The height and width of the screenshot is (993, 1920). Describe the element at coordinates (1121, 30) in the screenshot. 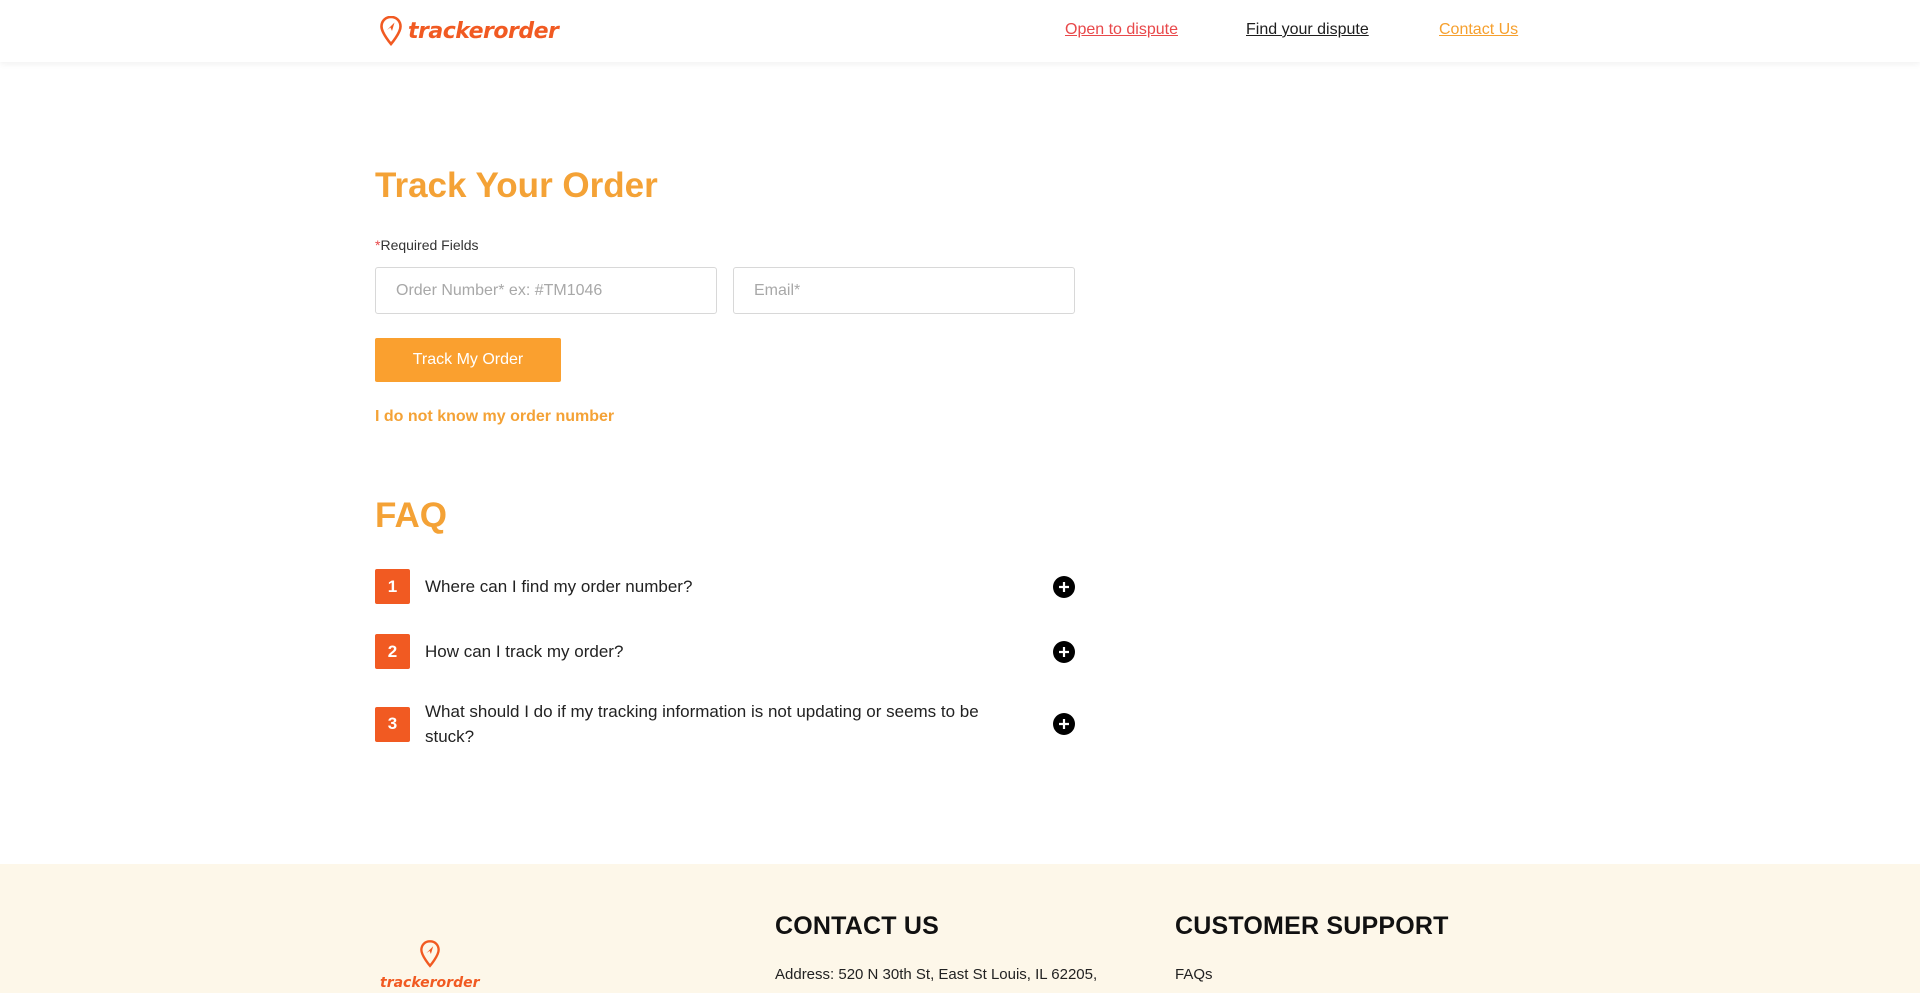

I see `nav-open-dispute: Open to dispute` at that location.